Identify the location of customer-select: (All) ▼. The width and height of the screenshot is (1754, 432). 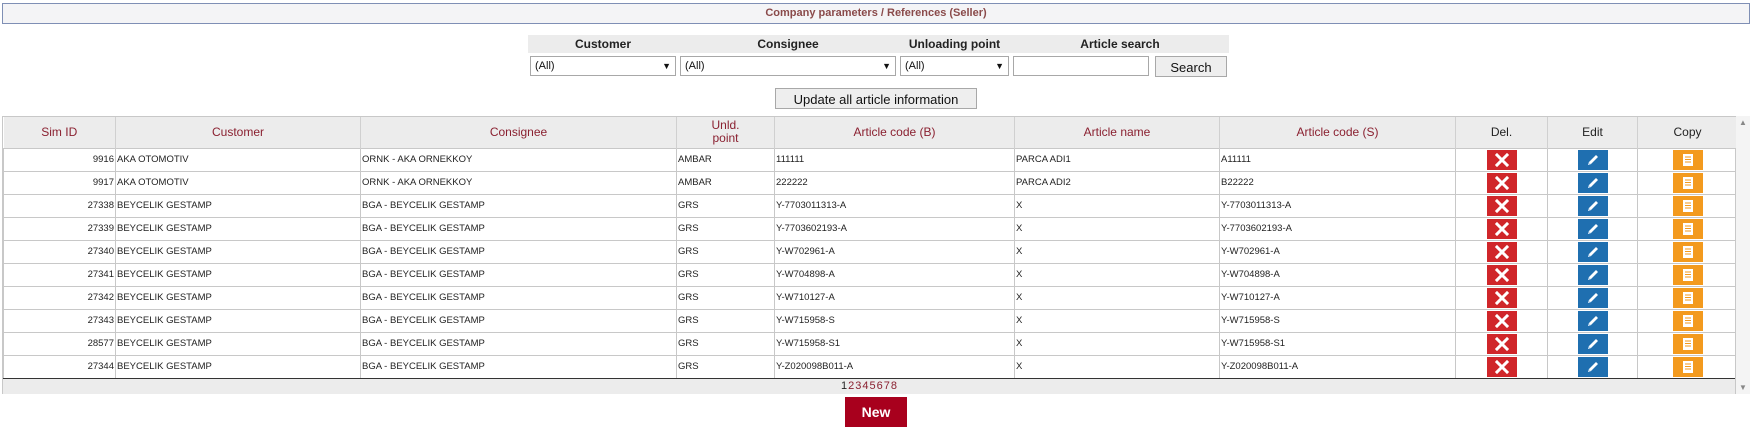
(603, 66).